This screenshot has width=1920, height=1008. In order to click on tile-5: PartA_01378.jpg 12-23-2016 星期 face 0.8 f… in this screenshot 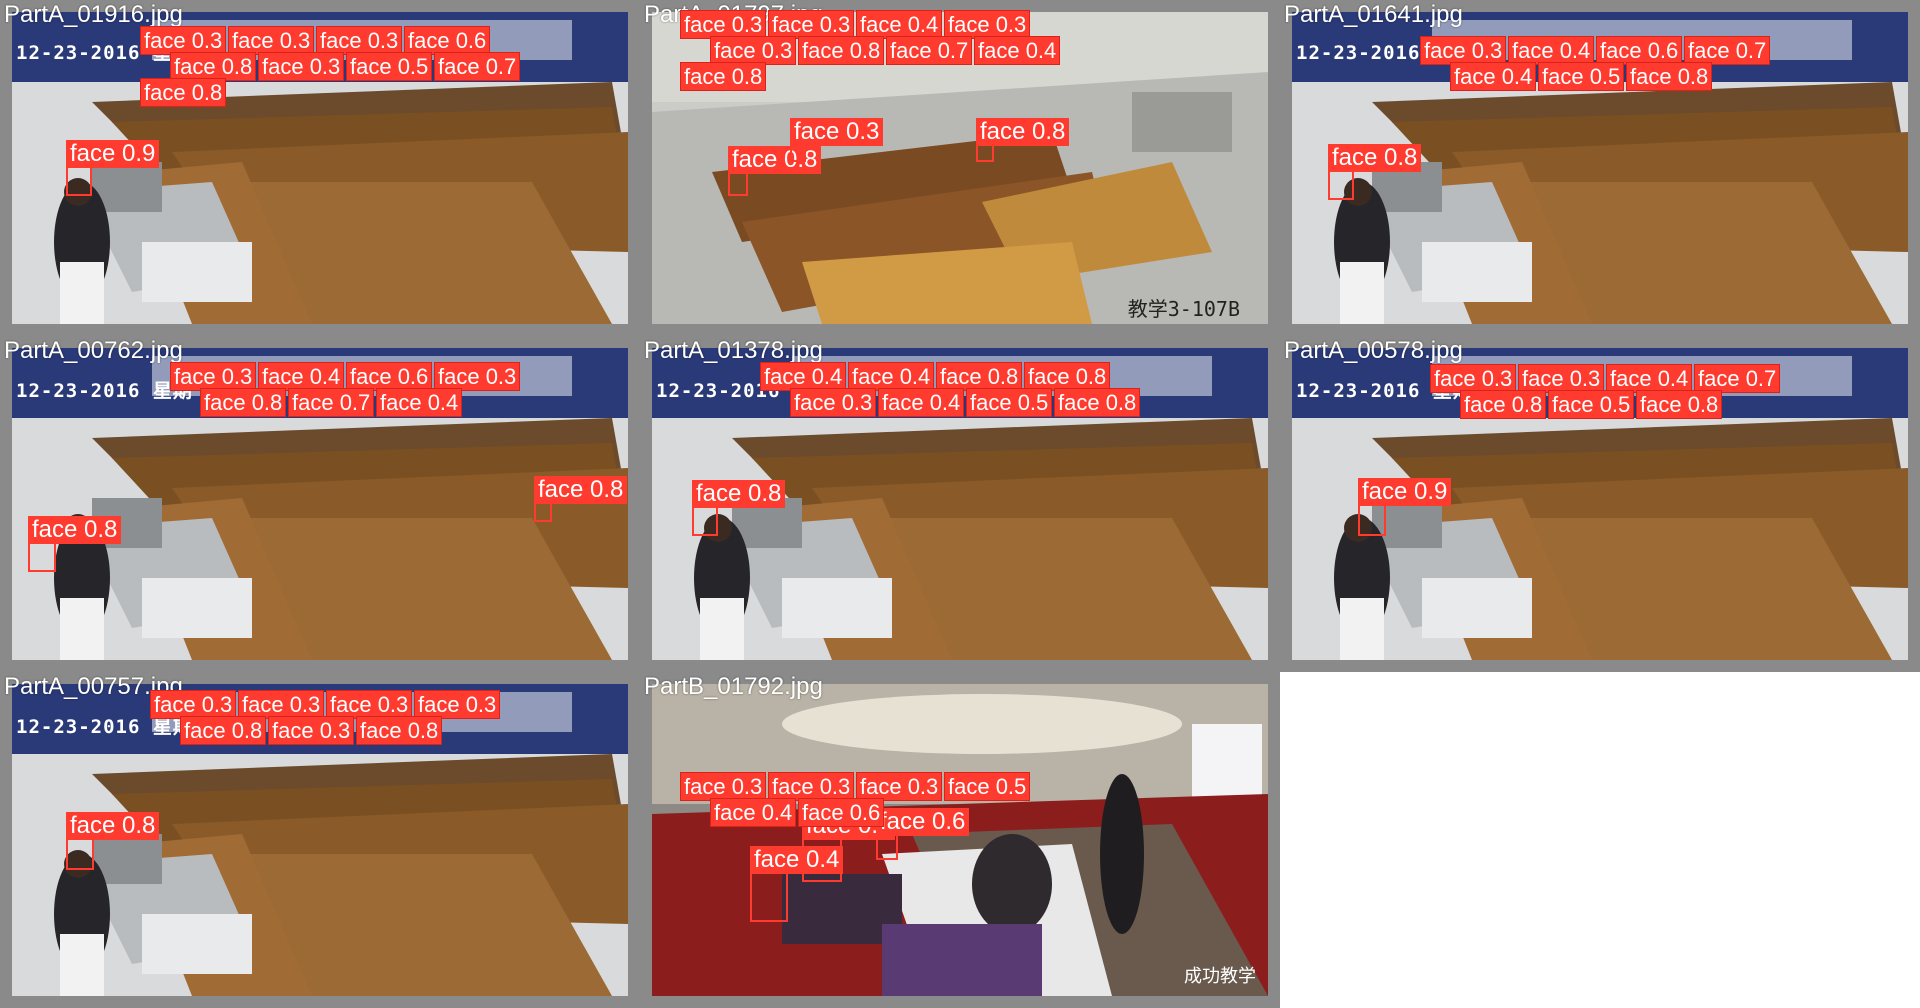, I will do `click(960, 504)`.